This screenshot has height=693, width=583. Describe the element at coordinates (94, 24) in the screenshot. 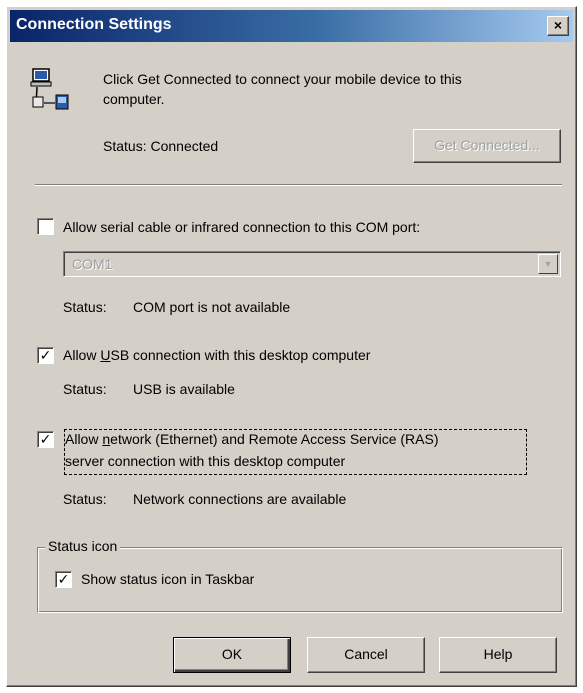

I see `dialog-title: Connection Settings` at that location.